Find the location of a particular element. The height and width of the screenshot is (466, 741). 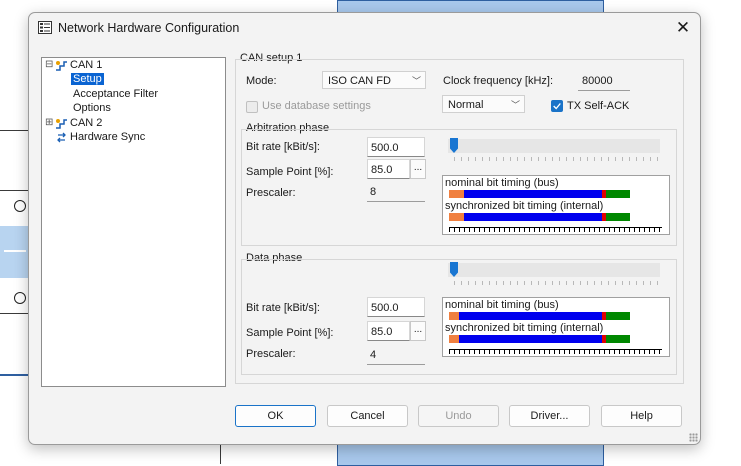

output-mode-value: Normal is located at coordinates (466, 105).